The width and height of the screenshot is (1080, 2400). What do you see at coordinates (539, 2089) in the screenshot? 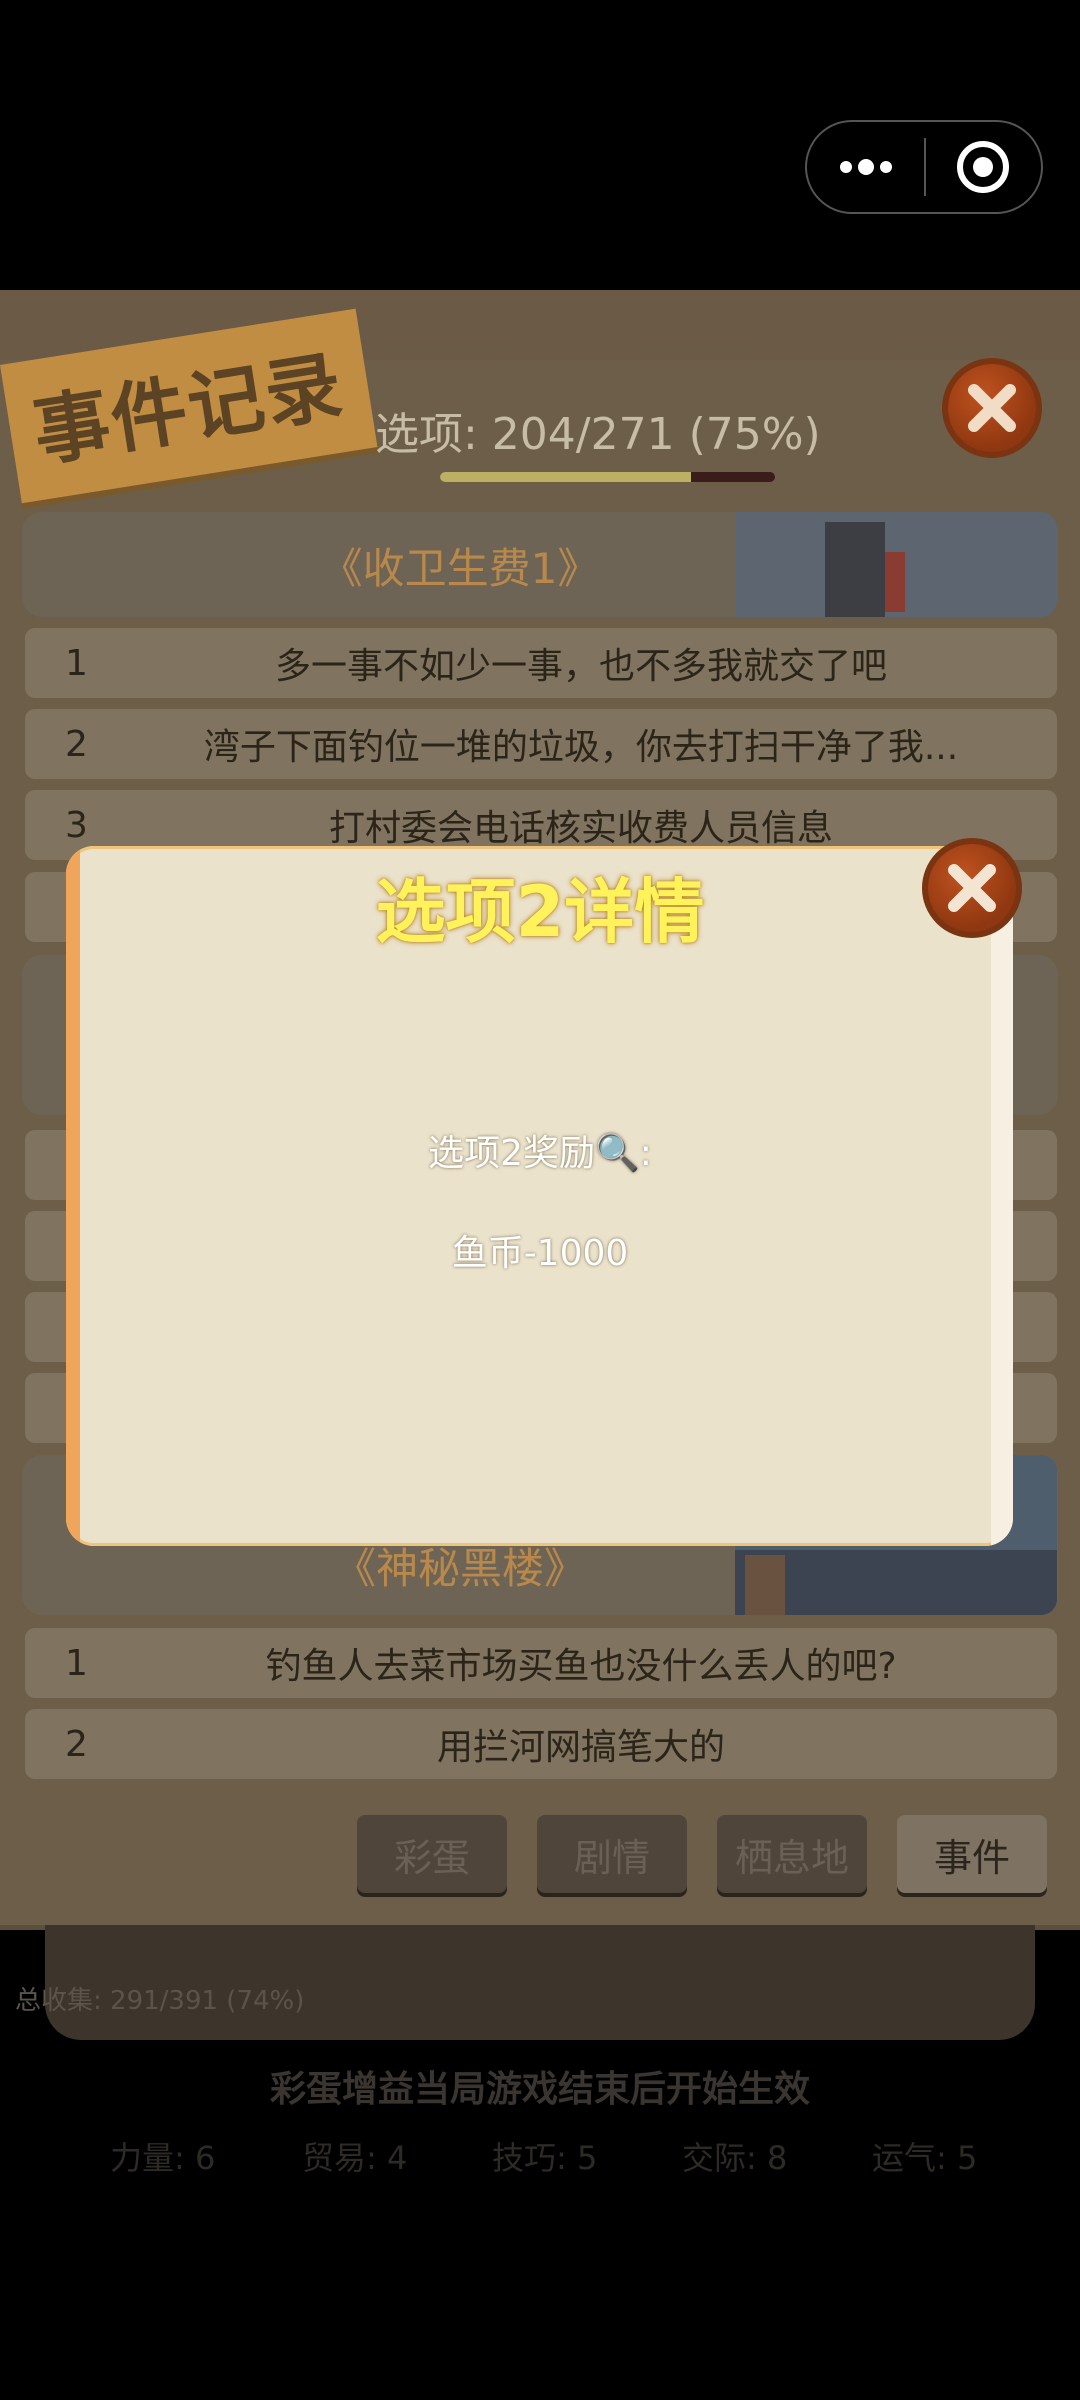
I see `footer-note: 彩蛋增益当局游戏结束后开始生效` at bounding box center [539, 2089].